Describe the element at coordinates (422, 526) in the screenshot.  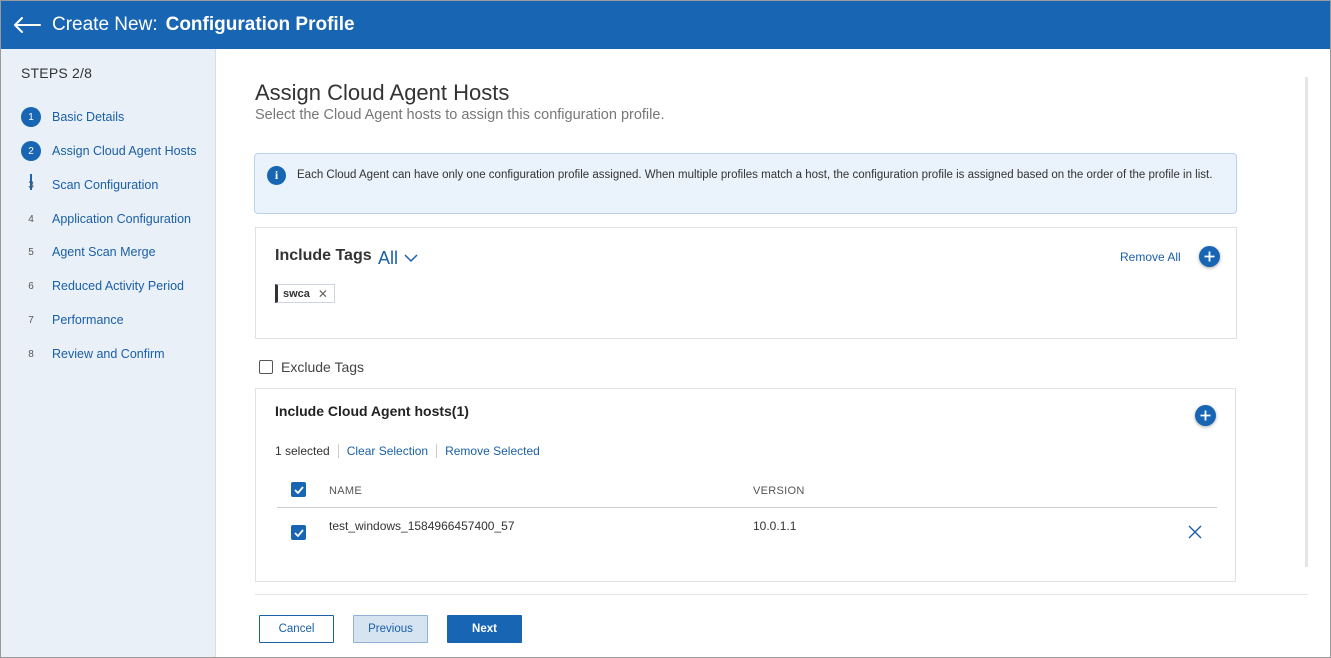
I see `host-name-cell: test_windows_1584966457400_57` at that location.